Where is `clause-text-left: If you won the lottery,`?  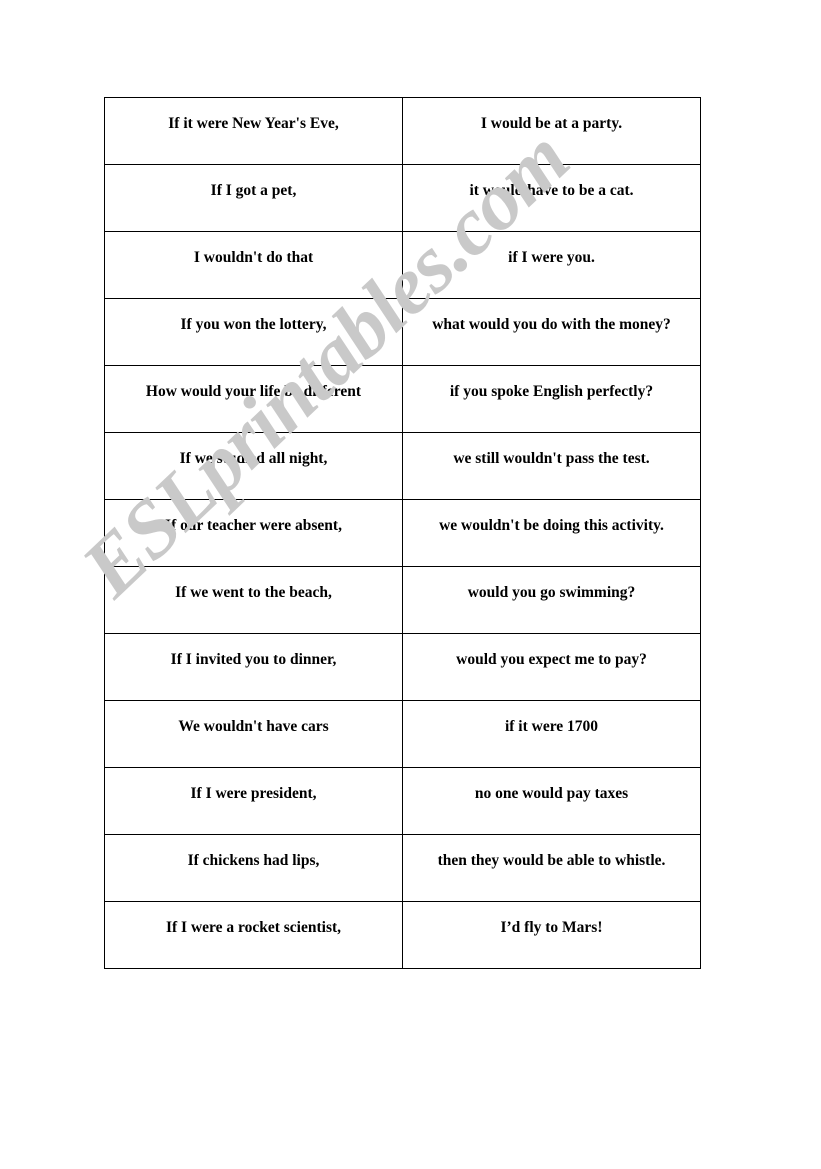
clause-text-left: If you won the lottery, is located at coordinates (253, 324).